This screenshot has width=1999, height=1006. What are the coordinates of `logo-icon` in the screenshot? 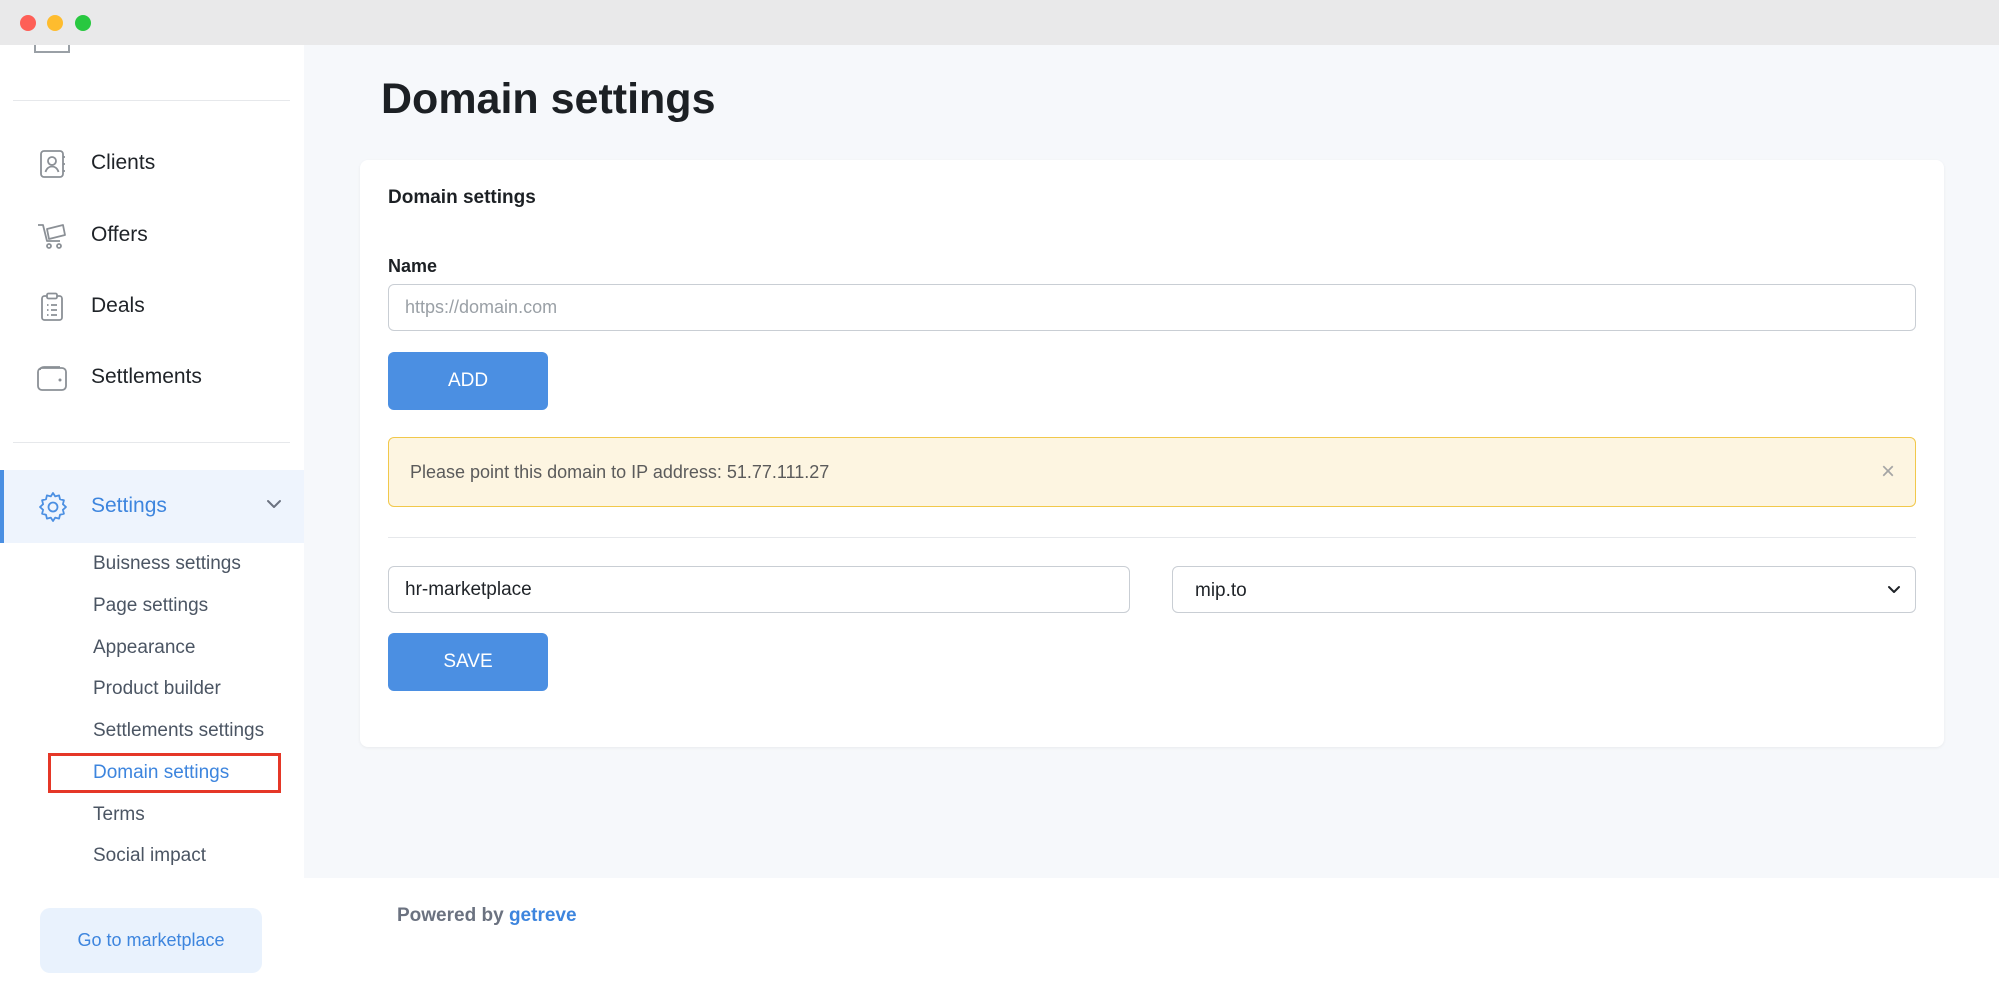 It's located at (52, 49).